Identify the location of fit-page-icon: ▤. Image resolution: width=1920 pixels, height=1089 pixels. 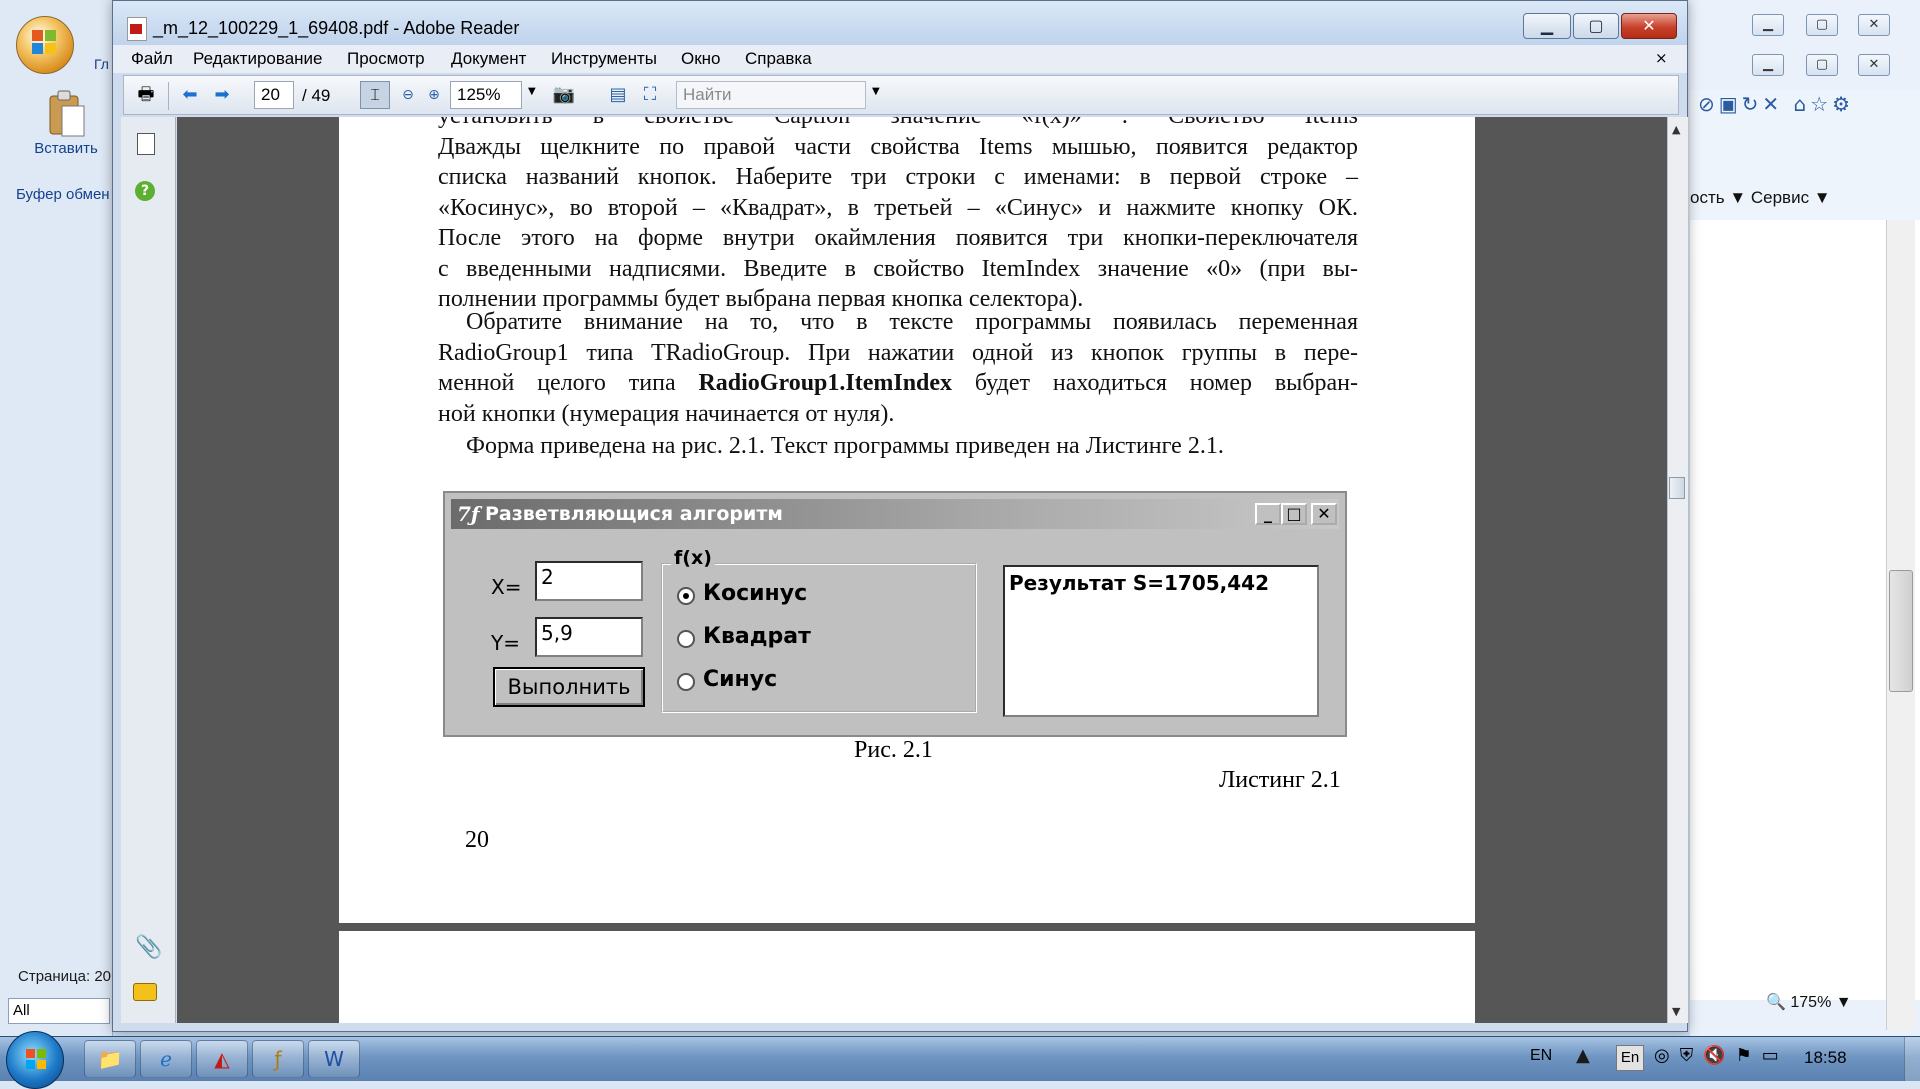
(618, 95).